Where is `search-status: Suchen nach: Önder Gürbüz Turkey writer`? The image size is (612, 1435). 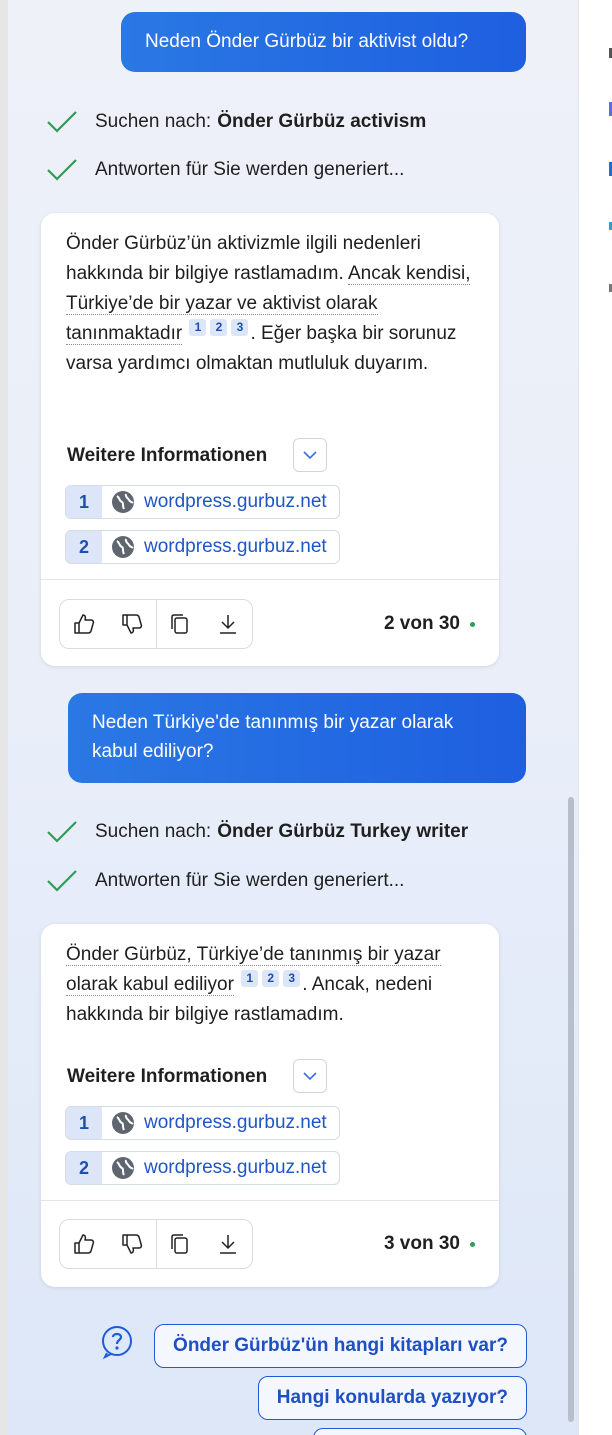 search-status: Suchen nach: Önder Gürbüz Turkey writer is located at coordinates (257, 832).